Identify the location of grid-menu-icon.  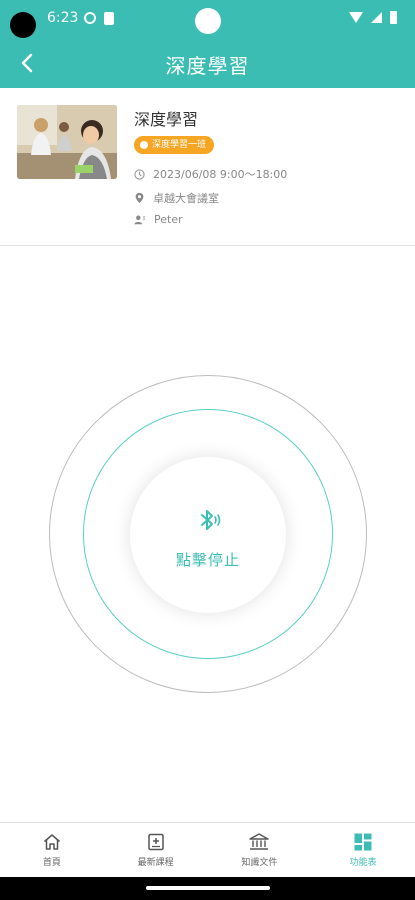
(363, 842).